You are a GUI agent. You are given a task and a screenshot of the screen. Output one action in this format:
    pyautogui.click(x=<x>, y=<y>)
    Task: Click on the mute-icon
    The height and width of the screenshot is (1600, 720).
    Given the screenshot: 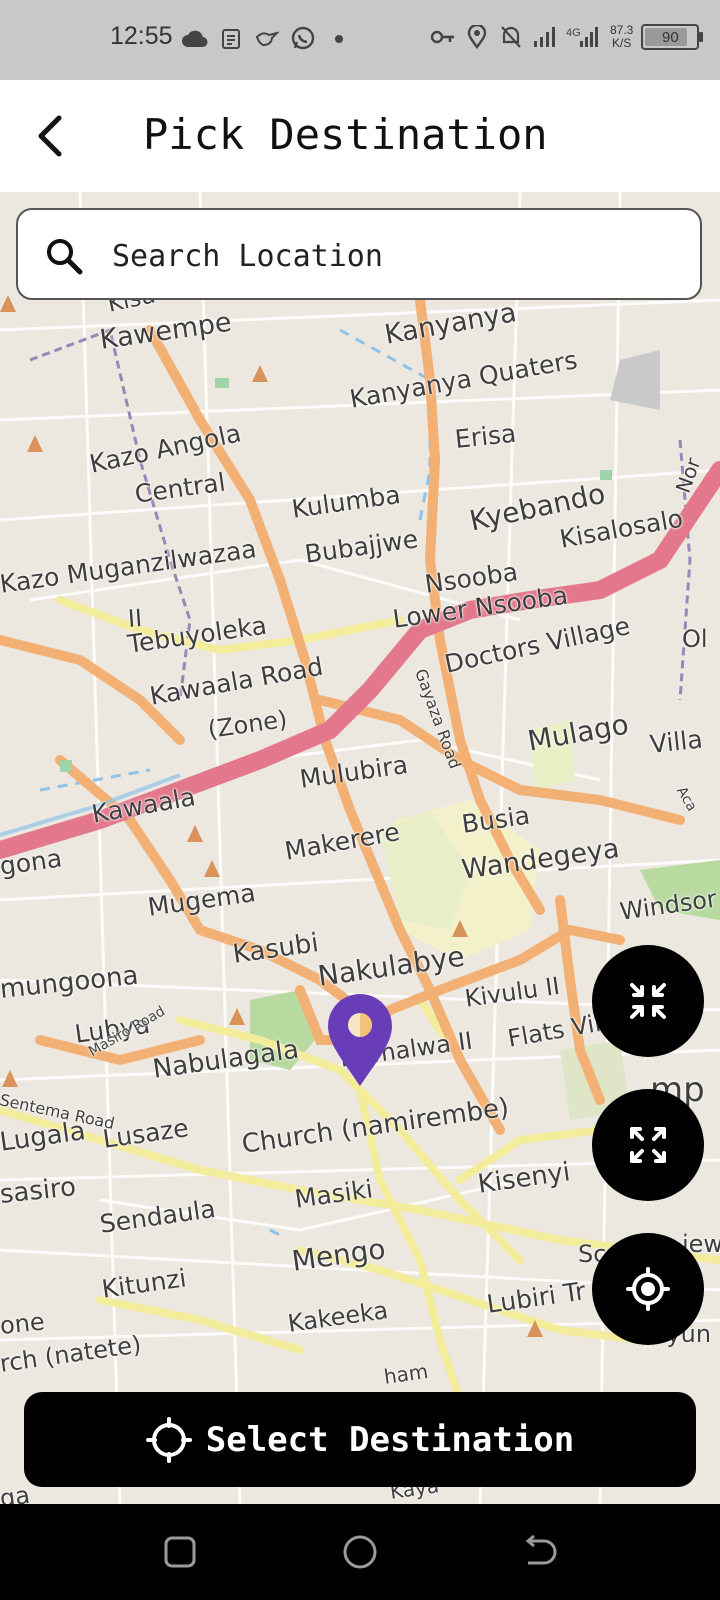 What is the action you would take?
    pyautogui.click(x=511, y=37)
    